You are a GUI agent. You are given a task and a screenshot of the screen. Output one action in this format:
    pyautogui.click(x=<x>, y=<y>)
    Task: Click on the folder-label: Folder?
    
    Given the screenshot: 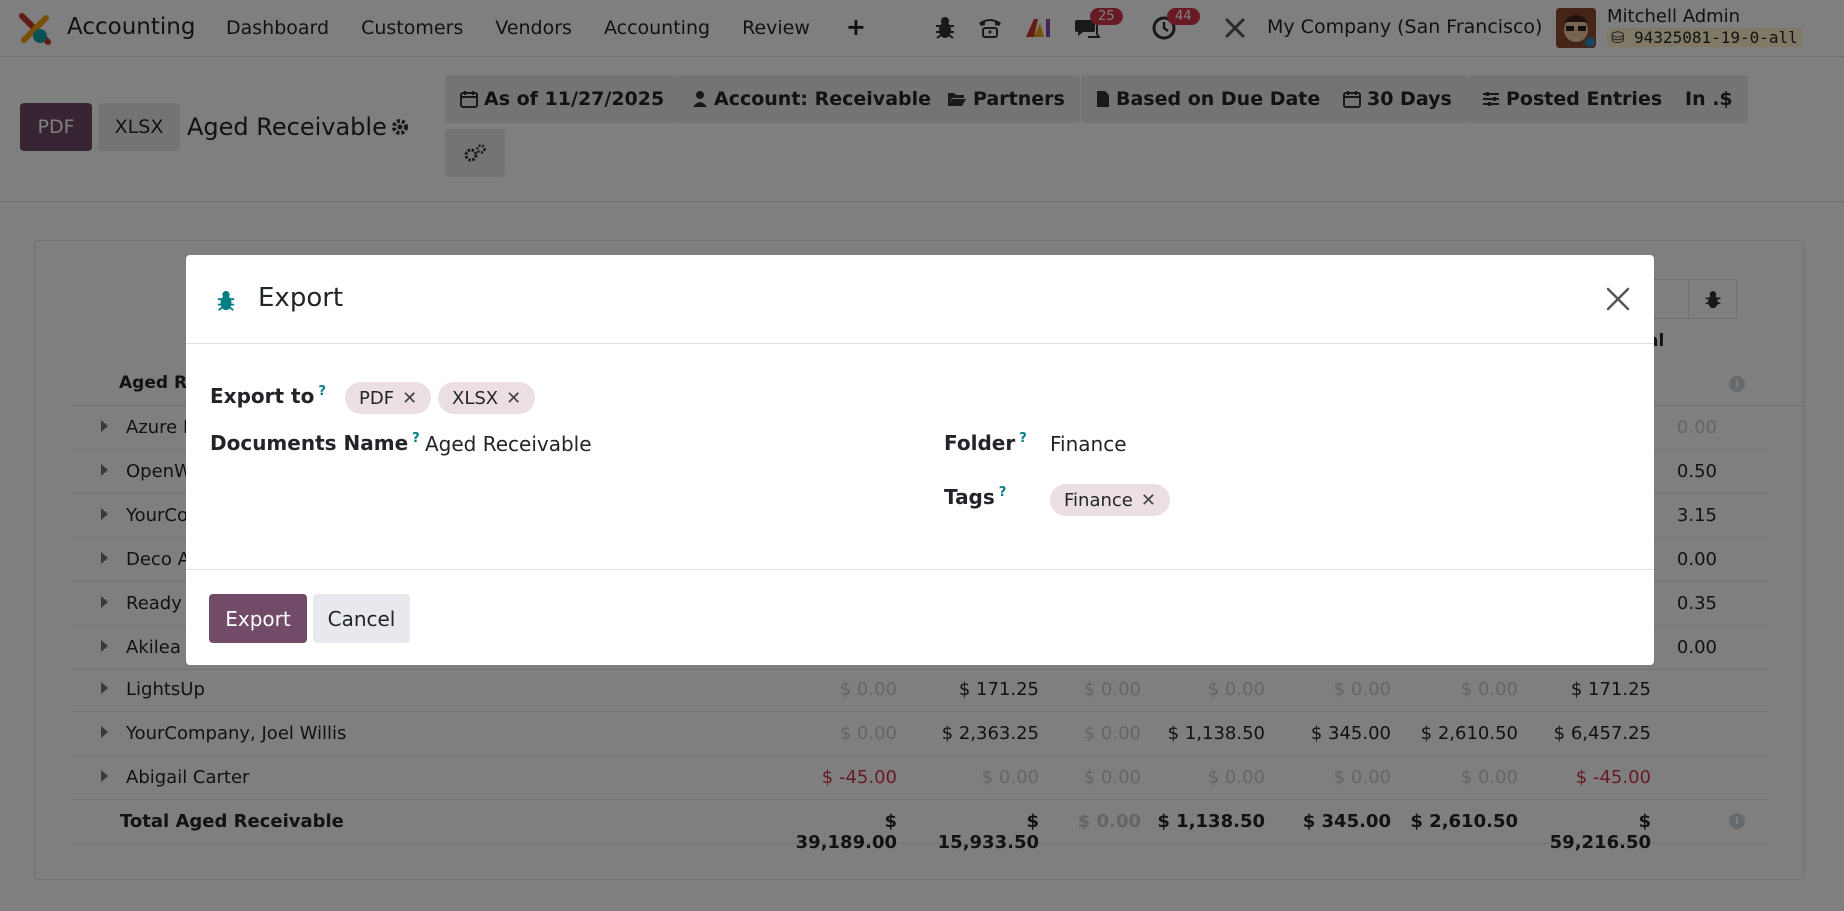 What is the action you would take?
    pyautogui.click(x=985, y=443)
    